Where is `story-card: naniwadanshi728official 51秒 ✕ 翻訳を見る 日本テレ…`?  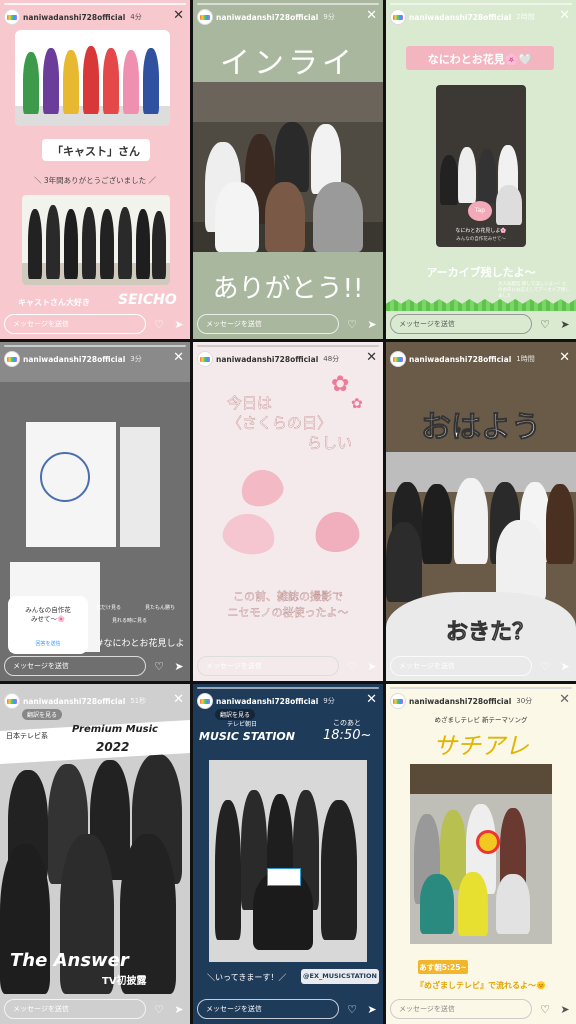
story-card: naniwadanshi728official 51秒 ✕ 翻訳を見る 日本テレ… is located at coordinates (95, 854).